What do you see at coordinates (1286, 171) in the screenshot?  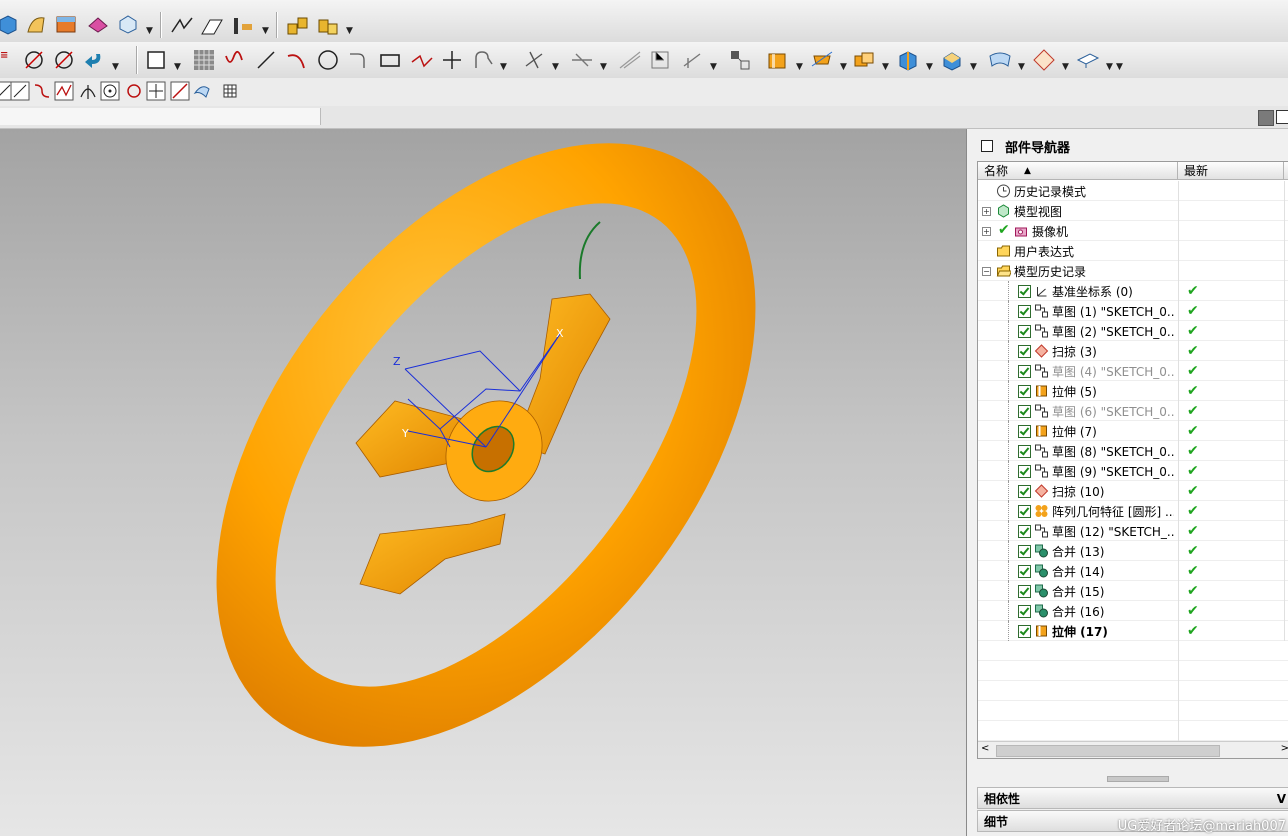 I see `column-header-dependency: 附` at bounding box center [1286, 171].